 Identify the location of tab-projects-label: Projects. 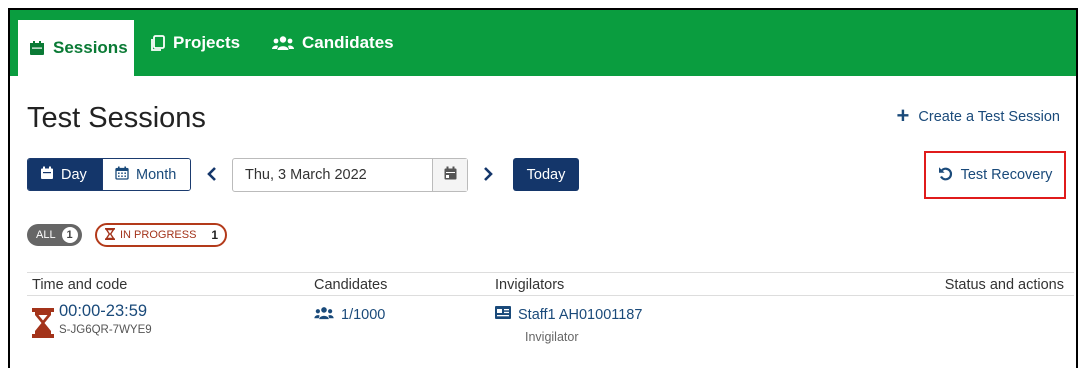
(207, 42).